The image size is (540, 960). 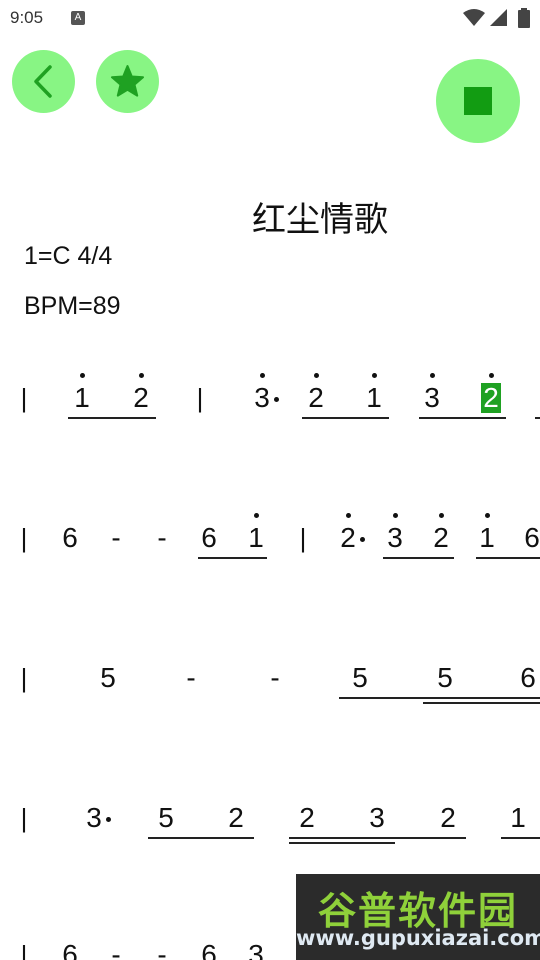 What do you see at coordinates (418, 917) in the screenshot?
I see `watermark: 谷普软件园 www.gupuxiazai.com` at bounding box center [418, 917].